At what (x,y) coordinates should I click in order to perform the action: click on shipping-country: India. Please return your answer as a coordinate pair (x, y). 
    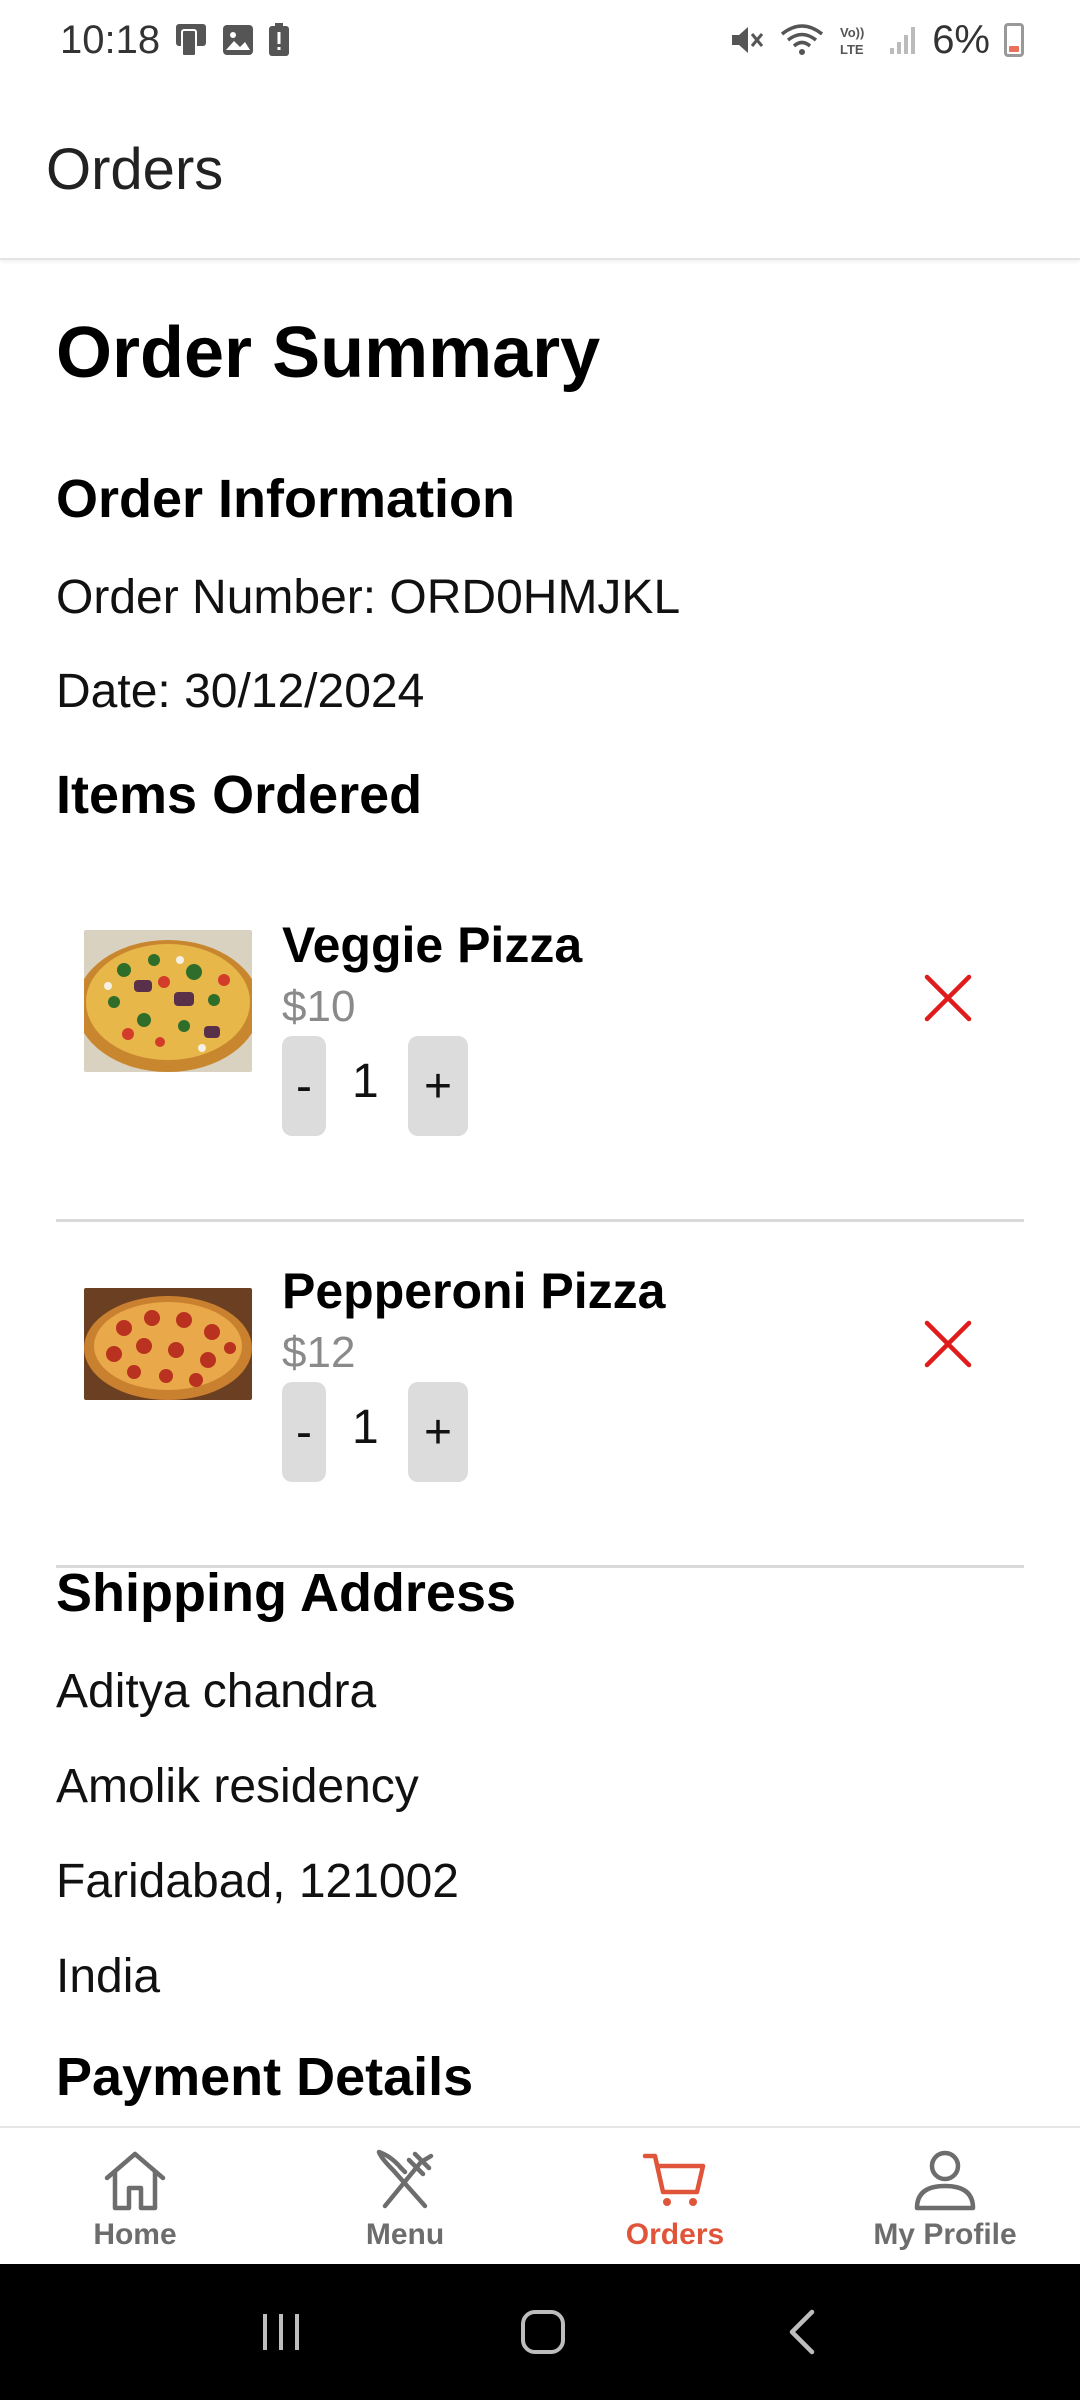
    Looking at the image, I should click on (108, 1976).